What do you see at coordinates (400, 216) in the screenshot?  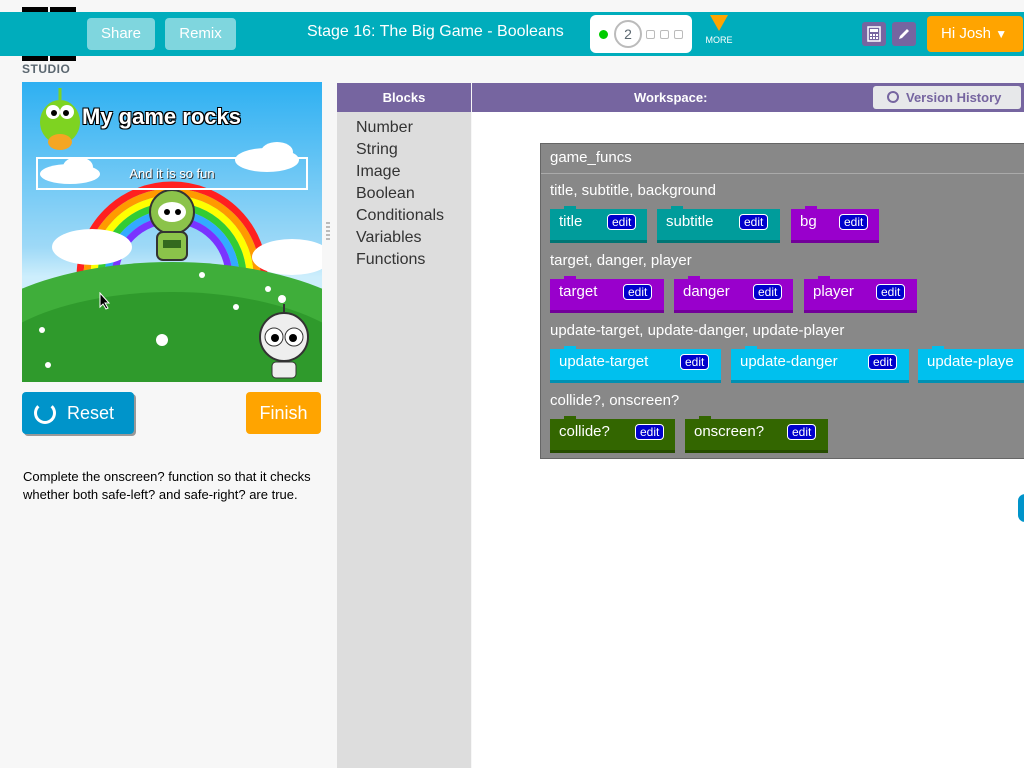 I see `toolbox-category-conditionals: Conditionals` at bounding box center [400, 216].